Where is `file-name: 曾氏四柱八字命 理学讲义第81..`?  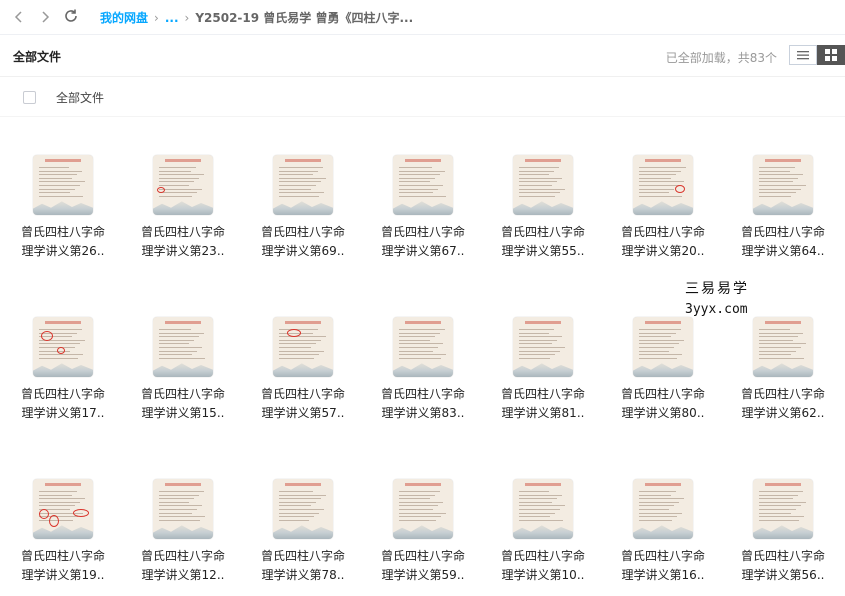 file-name: 曾氏四柱八字命 理学讲义第81.. is located at coordinates (543, 404).